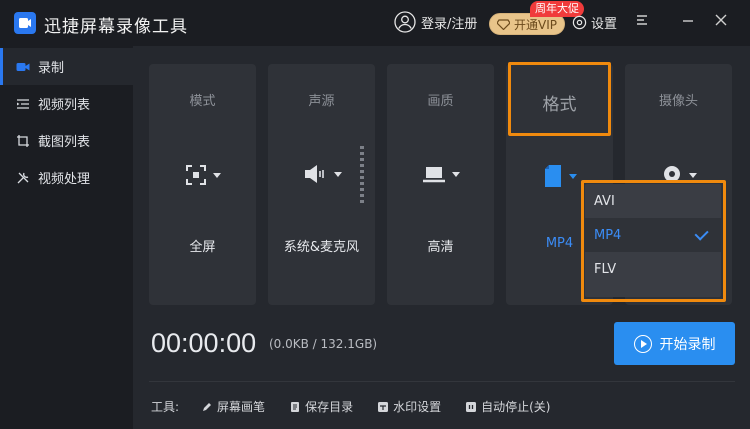 This screenshot has height=429, width=750. What do you see at coordinates (375, 23) in the screenshot?
I see `title-bar: 迅捷屏幕录像工具 登录/注册 开通VIP 周年大促 设置` at bounding box center [375, 23].